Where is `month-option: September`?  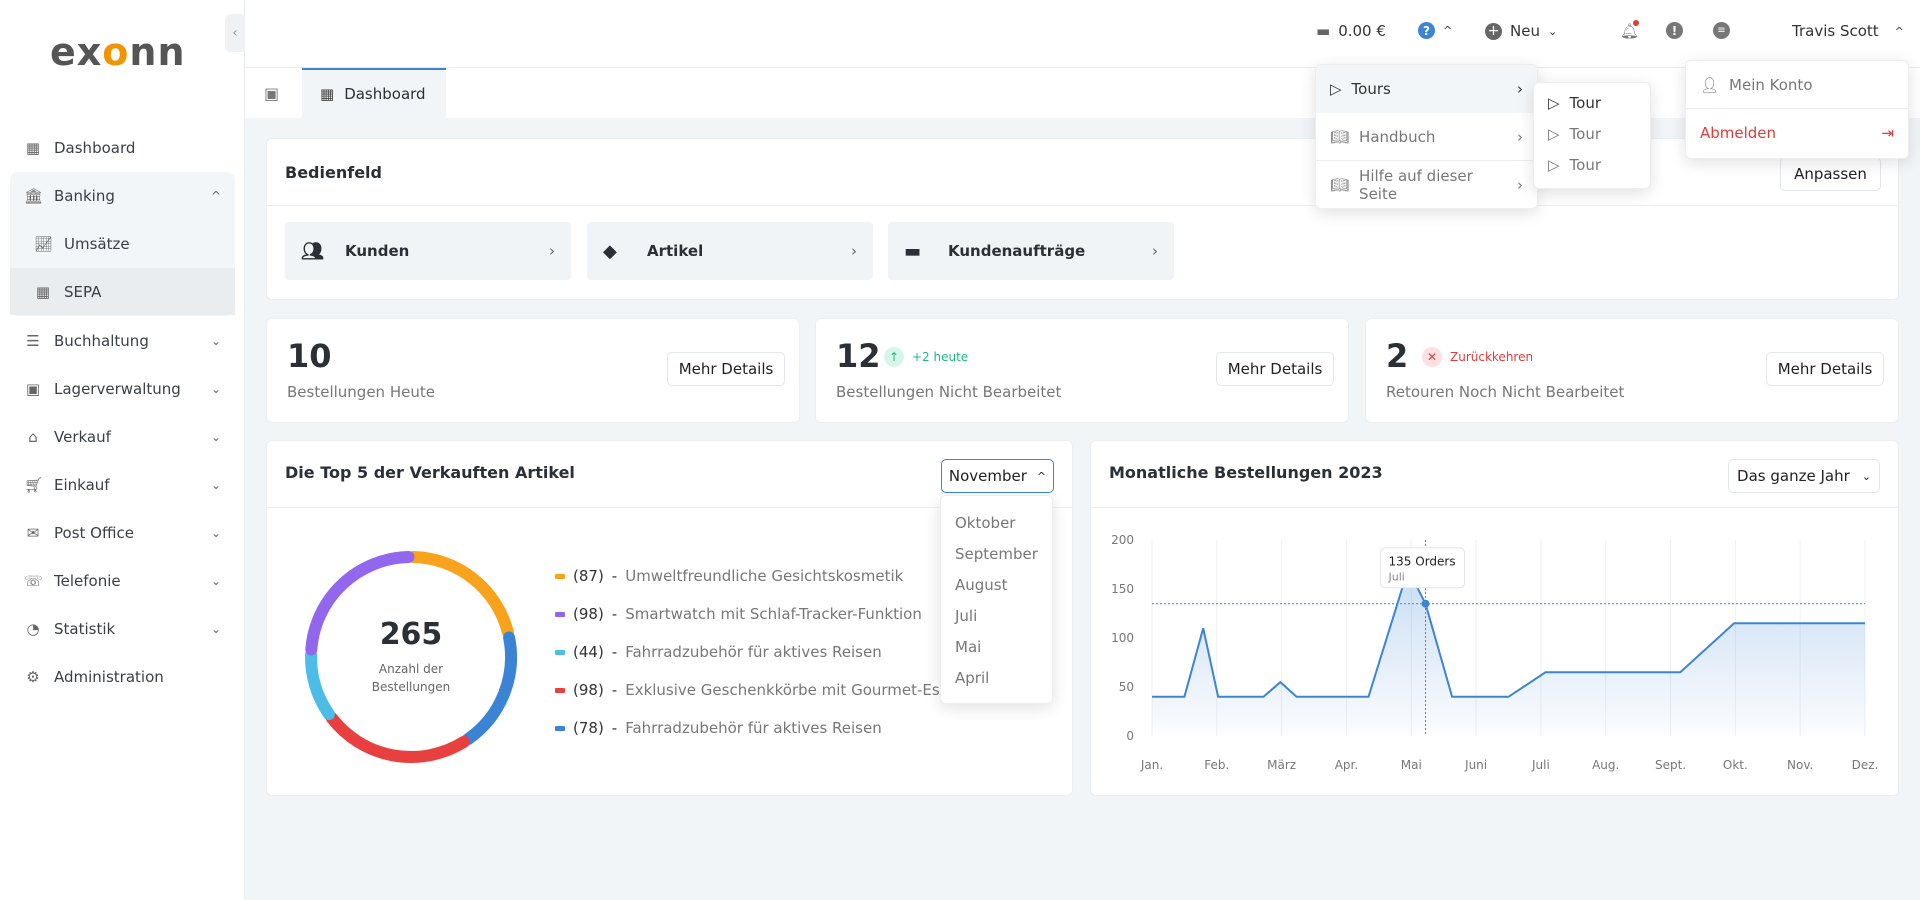 month-option: September is located at coordinates (996, 554).